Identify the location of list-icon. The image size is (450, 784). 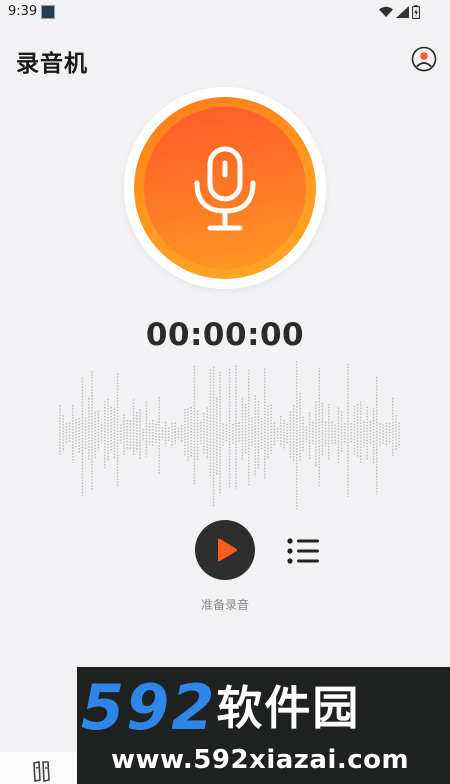
(303, 551).